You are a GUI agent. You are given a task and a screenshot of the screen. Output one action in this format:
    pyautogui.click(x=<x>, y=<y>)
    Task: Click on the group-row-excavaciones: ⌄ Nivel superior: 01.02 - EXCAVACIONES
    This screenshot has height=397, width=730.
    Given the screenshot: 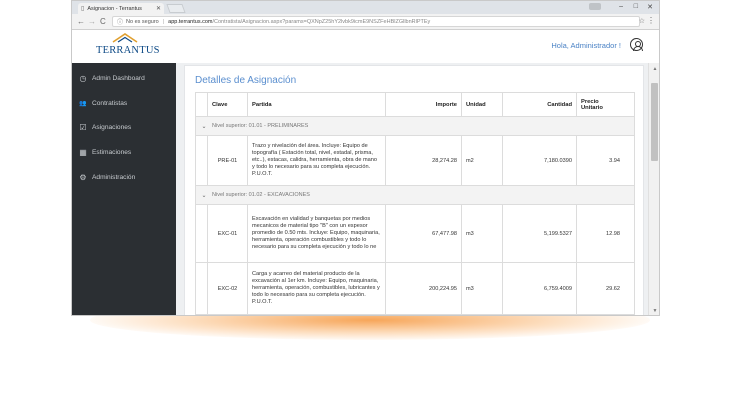 What is the action you would take?
    pyautogui.click(x=415, y=195)
    